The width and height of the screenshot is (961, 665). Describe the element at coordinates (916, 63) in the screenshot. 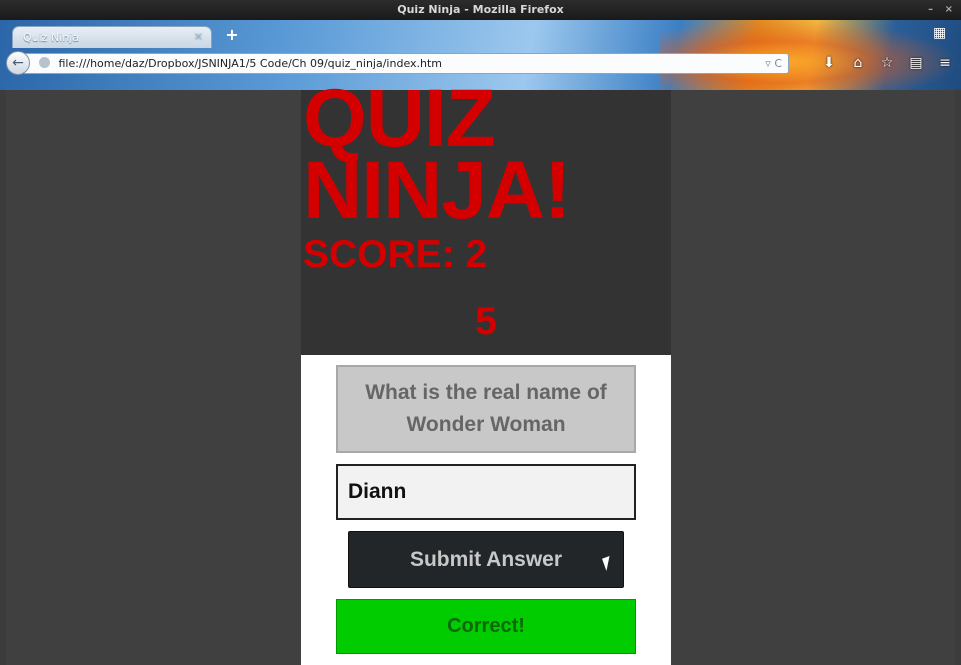

I see `reading-list-icon: ▤` at that location.